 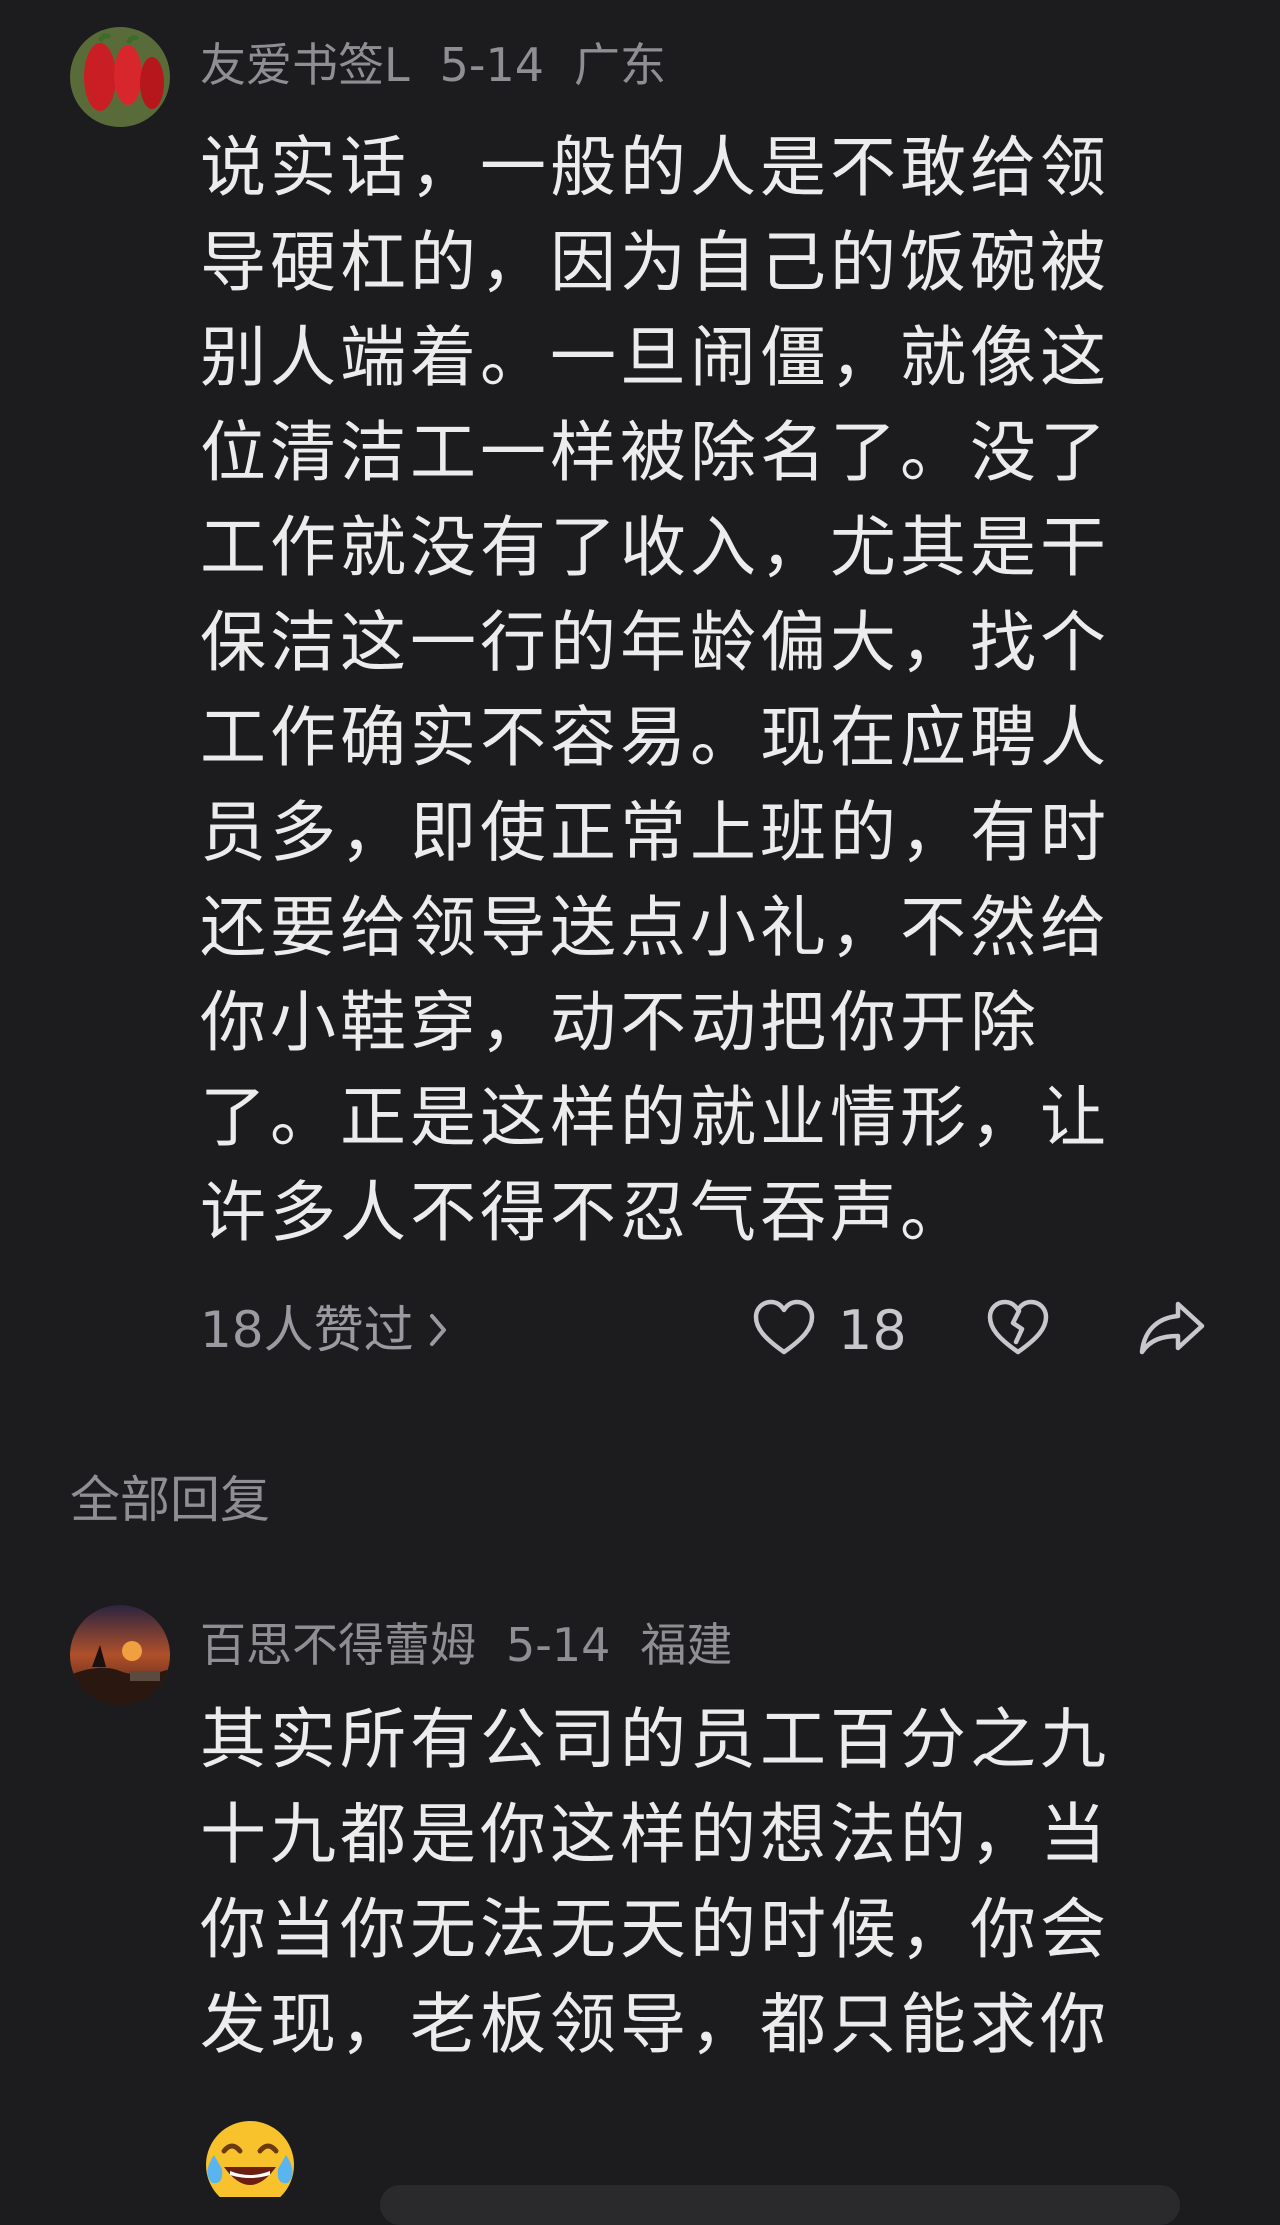 I want to click on share-arrow-icon, so click(x=1172, y=1330).